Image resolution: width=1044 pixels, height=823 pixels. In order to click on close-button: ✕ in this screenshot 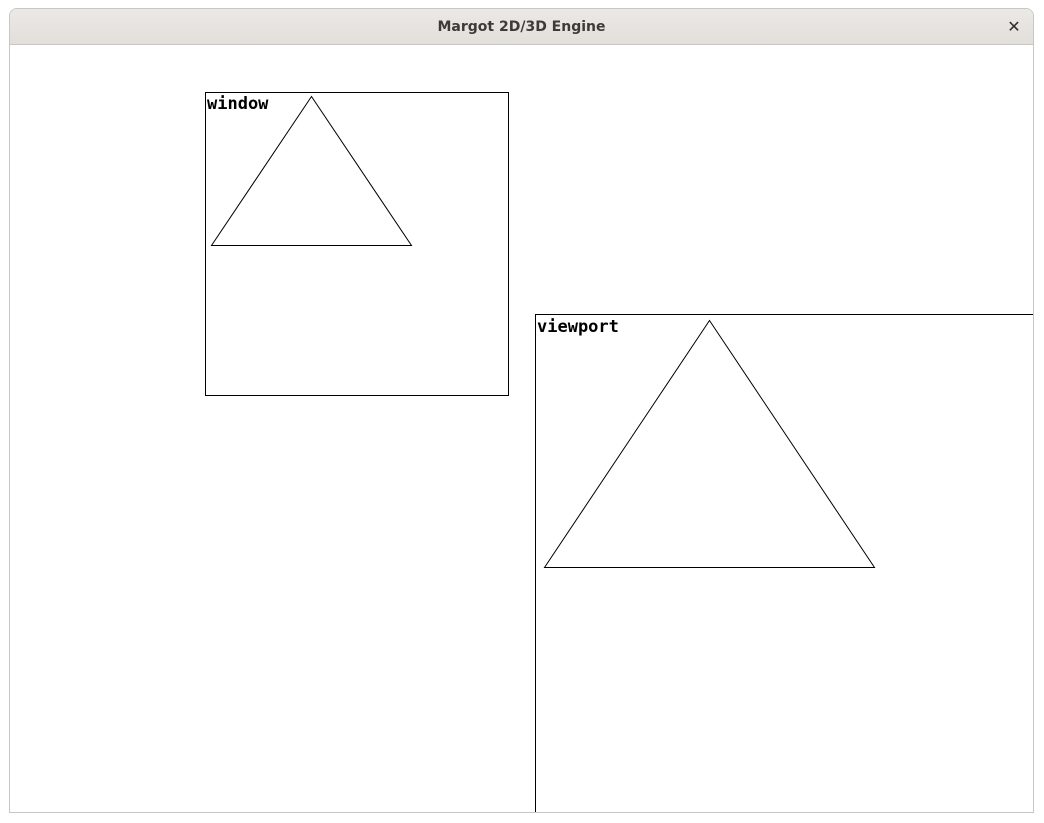, I will do `click(1014, 27)`.